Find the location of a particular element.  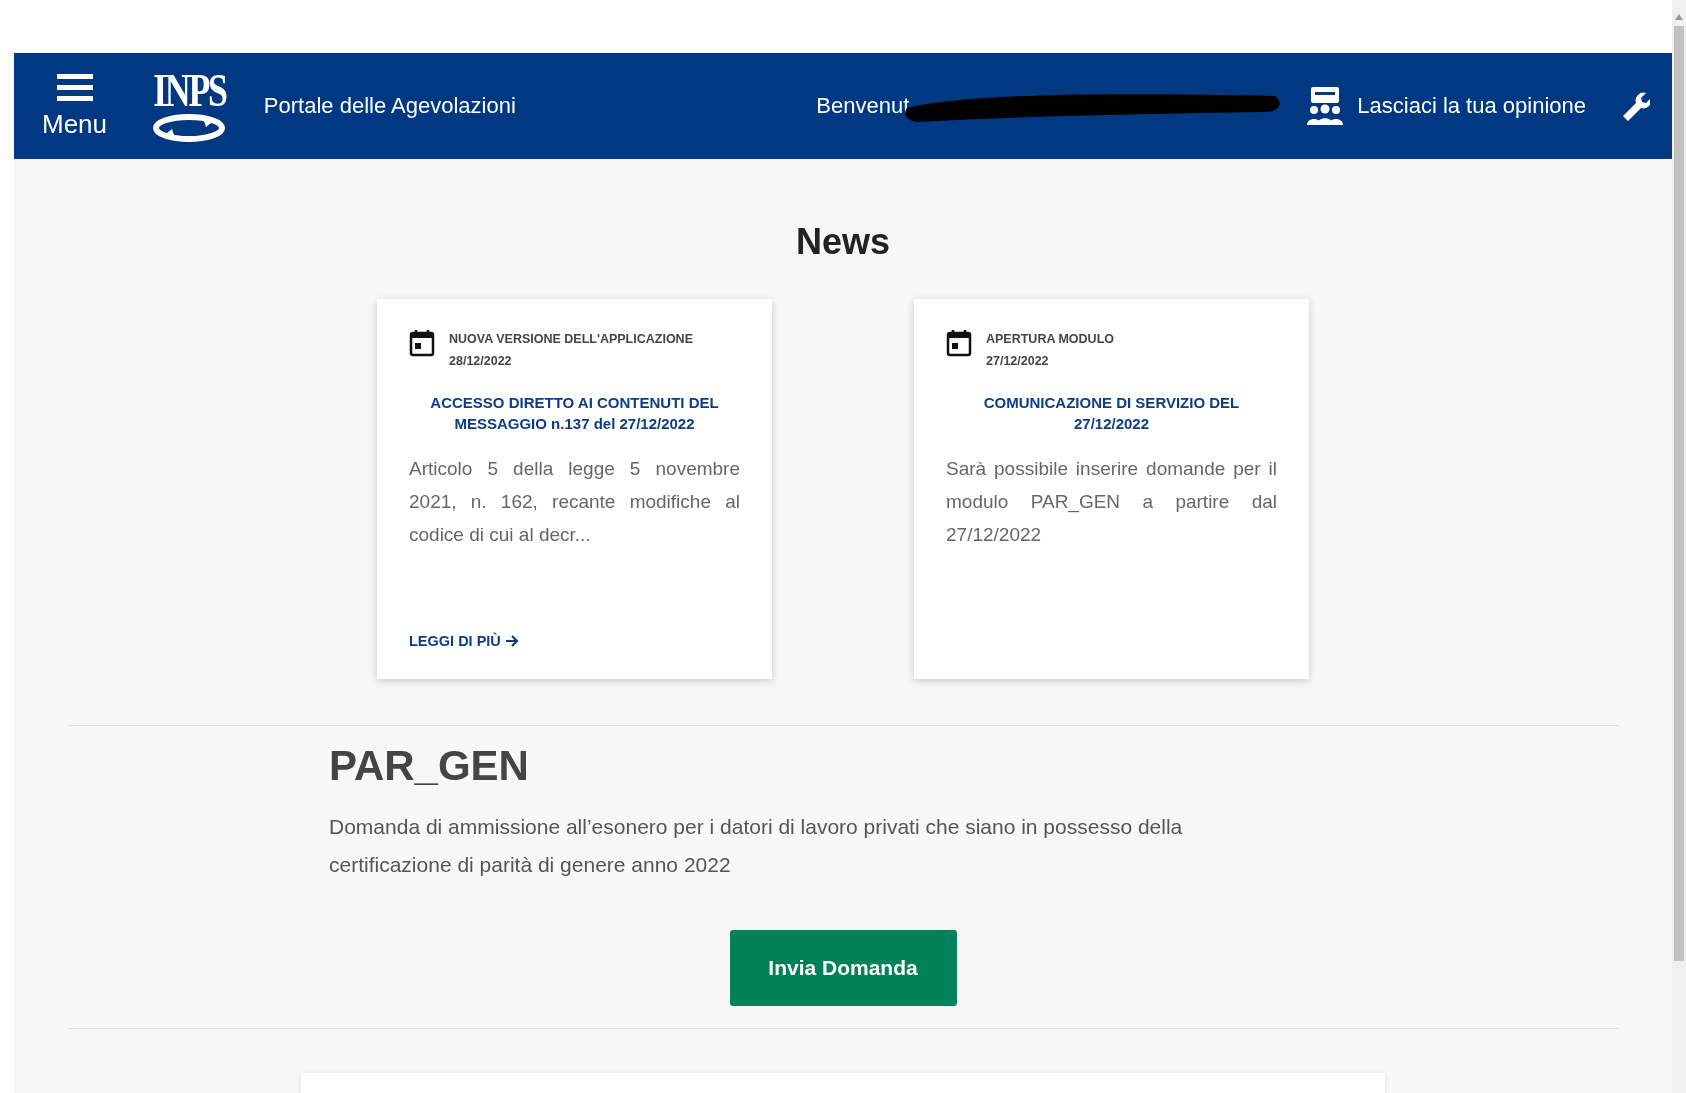

news-date: 27/12/2022 is located at coordinates (1018, 361).